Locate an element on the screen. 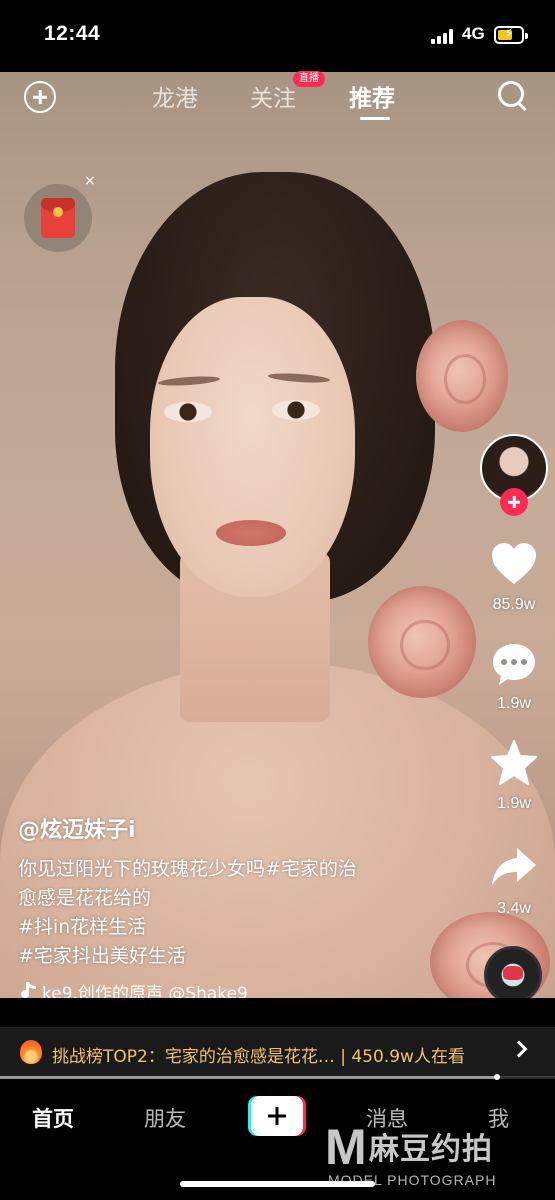 Image resolution: width=555 pixels, height=1200 pixels. follow-button is located at coordinates (514, 502).